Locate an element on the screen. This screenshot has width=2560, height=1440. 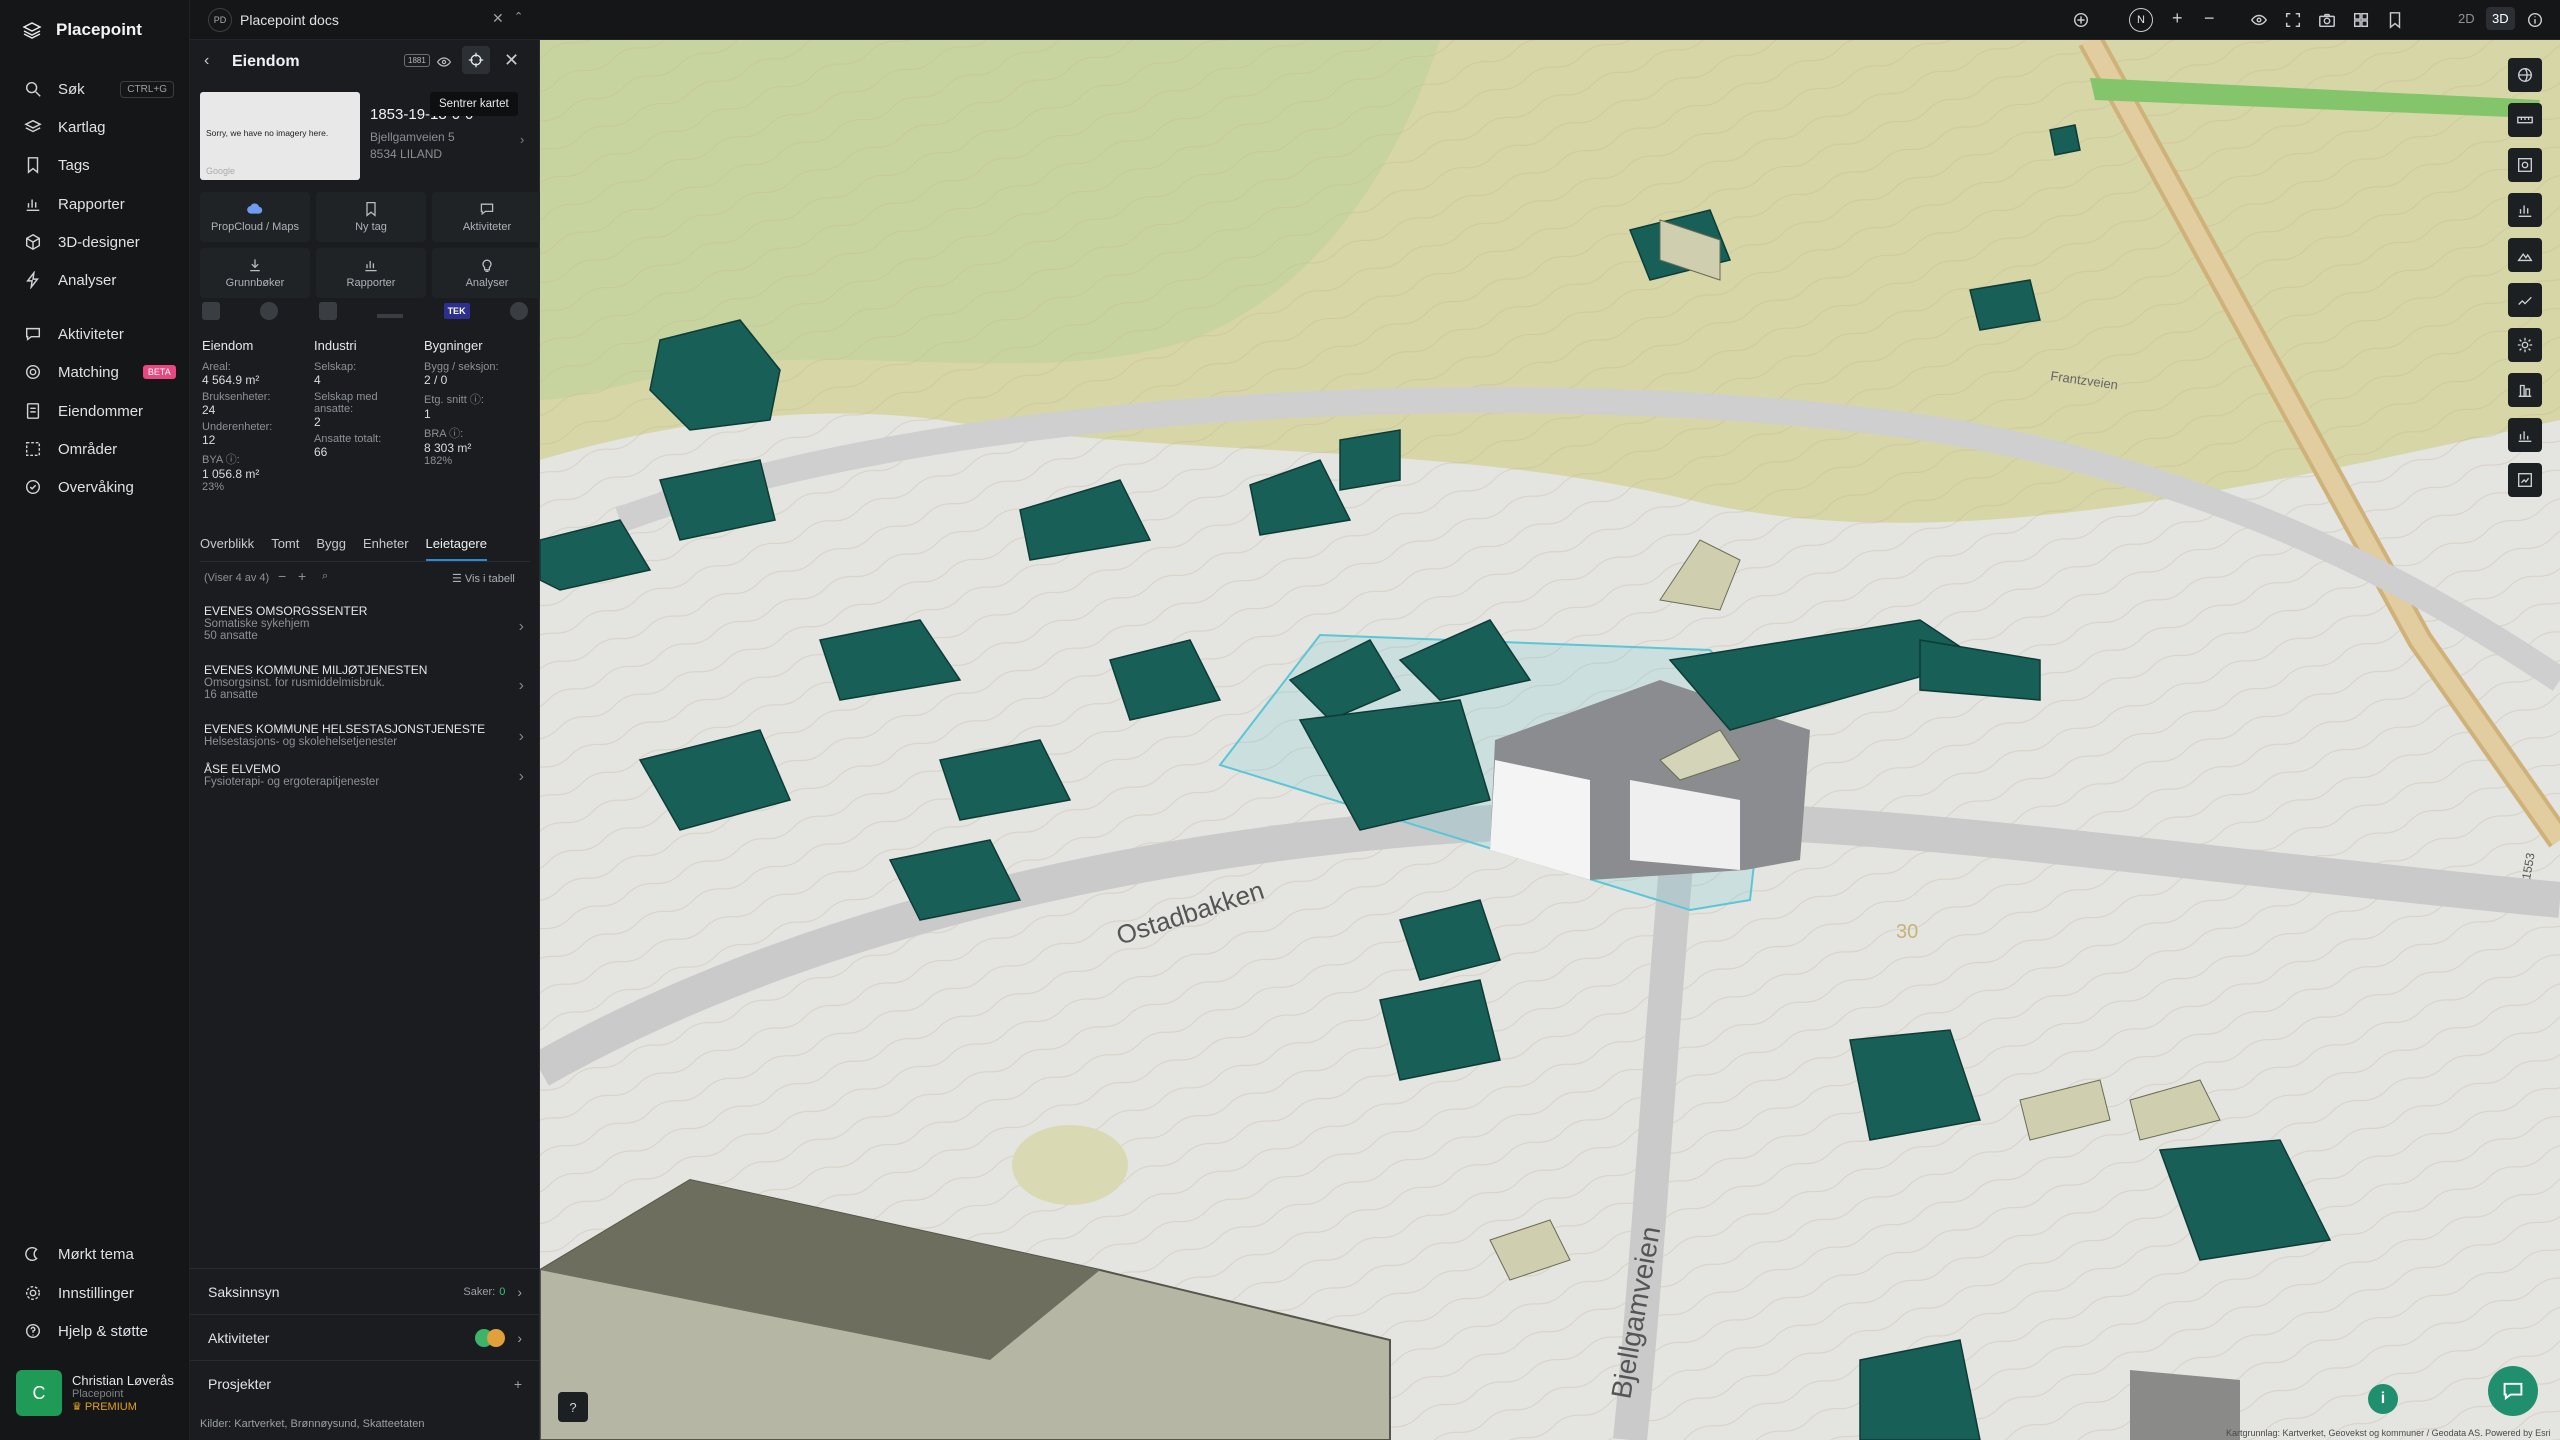
chat-icon is located at coordinates (2513, 1391).